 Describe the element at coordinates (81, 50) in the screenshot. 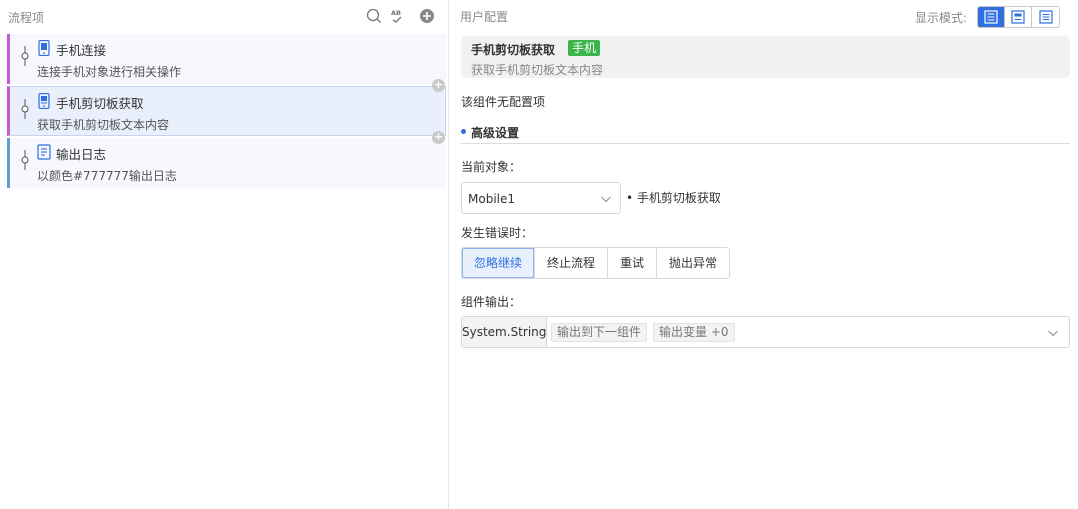

I see `flow-item-title: 手机连接` at that location.